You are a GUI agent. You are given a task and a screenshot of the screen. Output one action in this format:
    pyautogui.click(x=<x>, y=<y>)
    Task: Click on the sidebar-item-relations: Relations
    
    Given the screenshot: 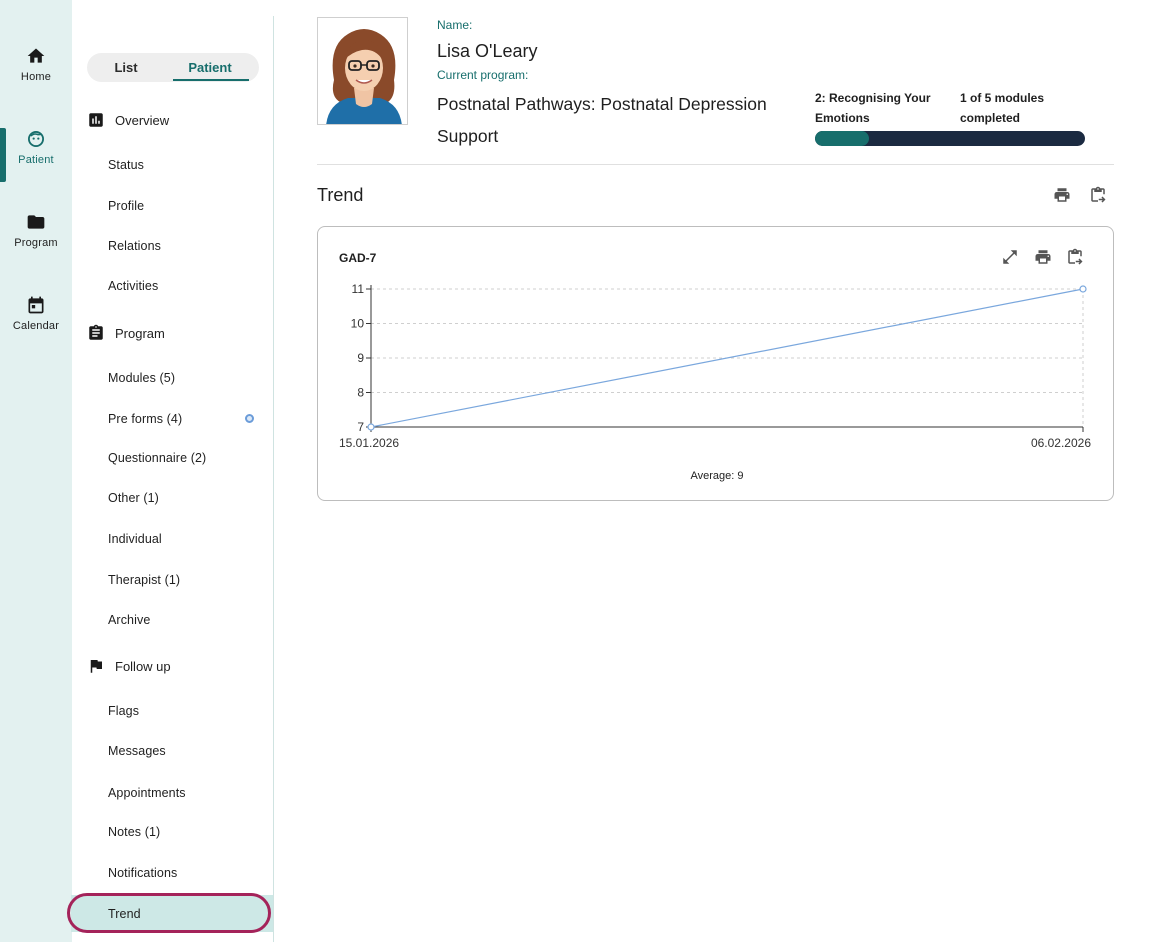 What is the action you would take?
    pyautogui.click(x=134, y=246)
    